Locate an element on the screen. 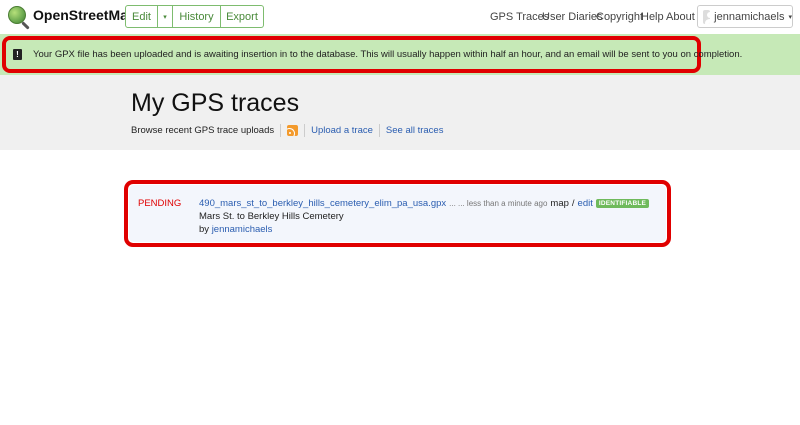  page-title: My GPS traces is located at coordinates (215, 103).